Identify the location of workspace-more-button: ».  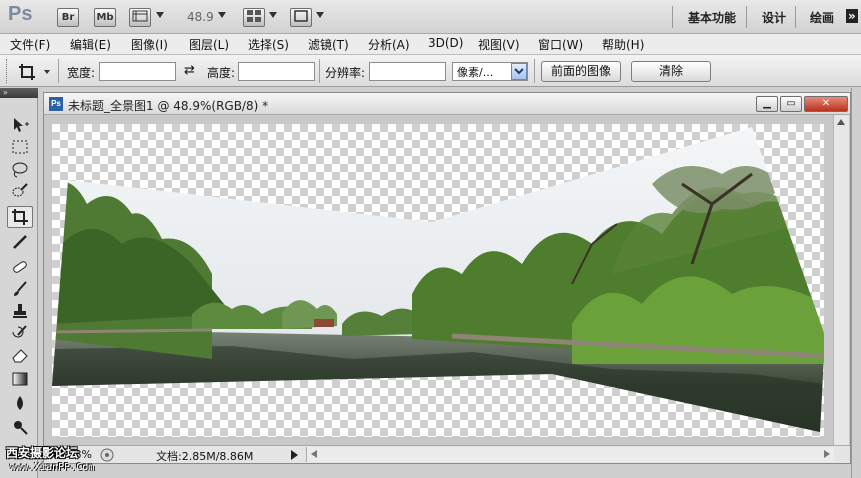
(852, 16).